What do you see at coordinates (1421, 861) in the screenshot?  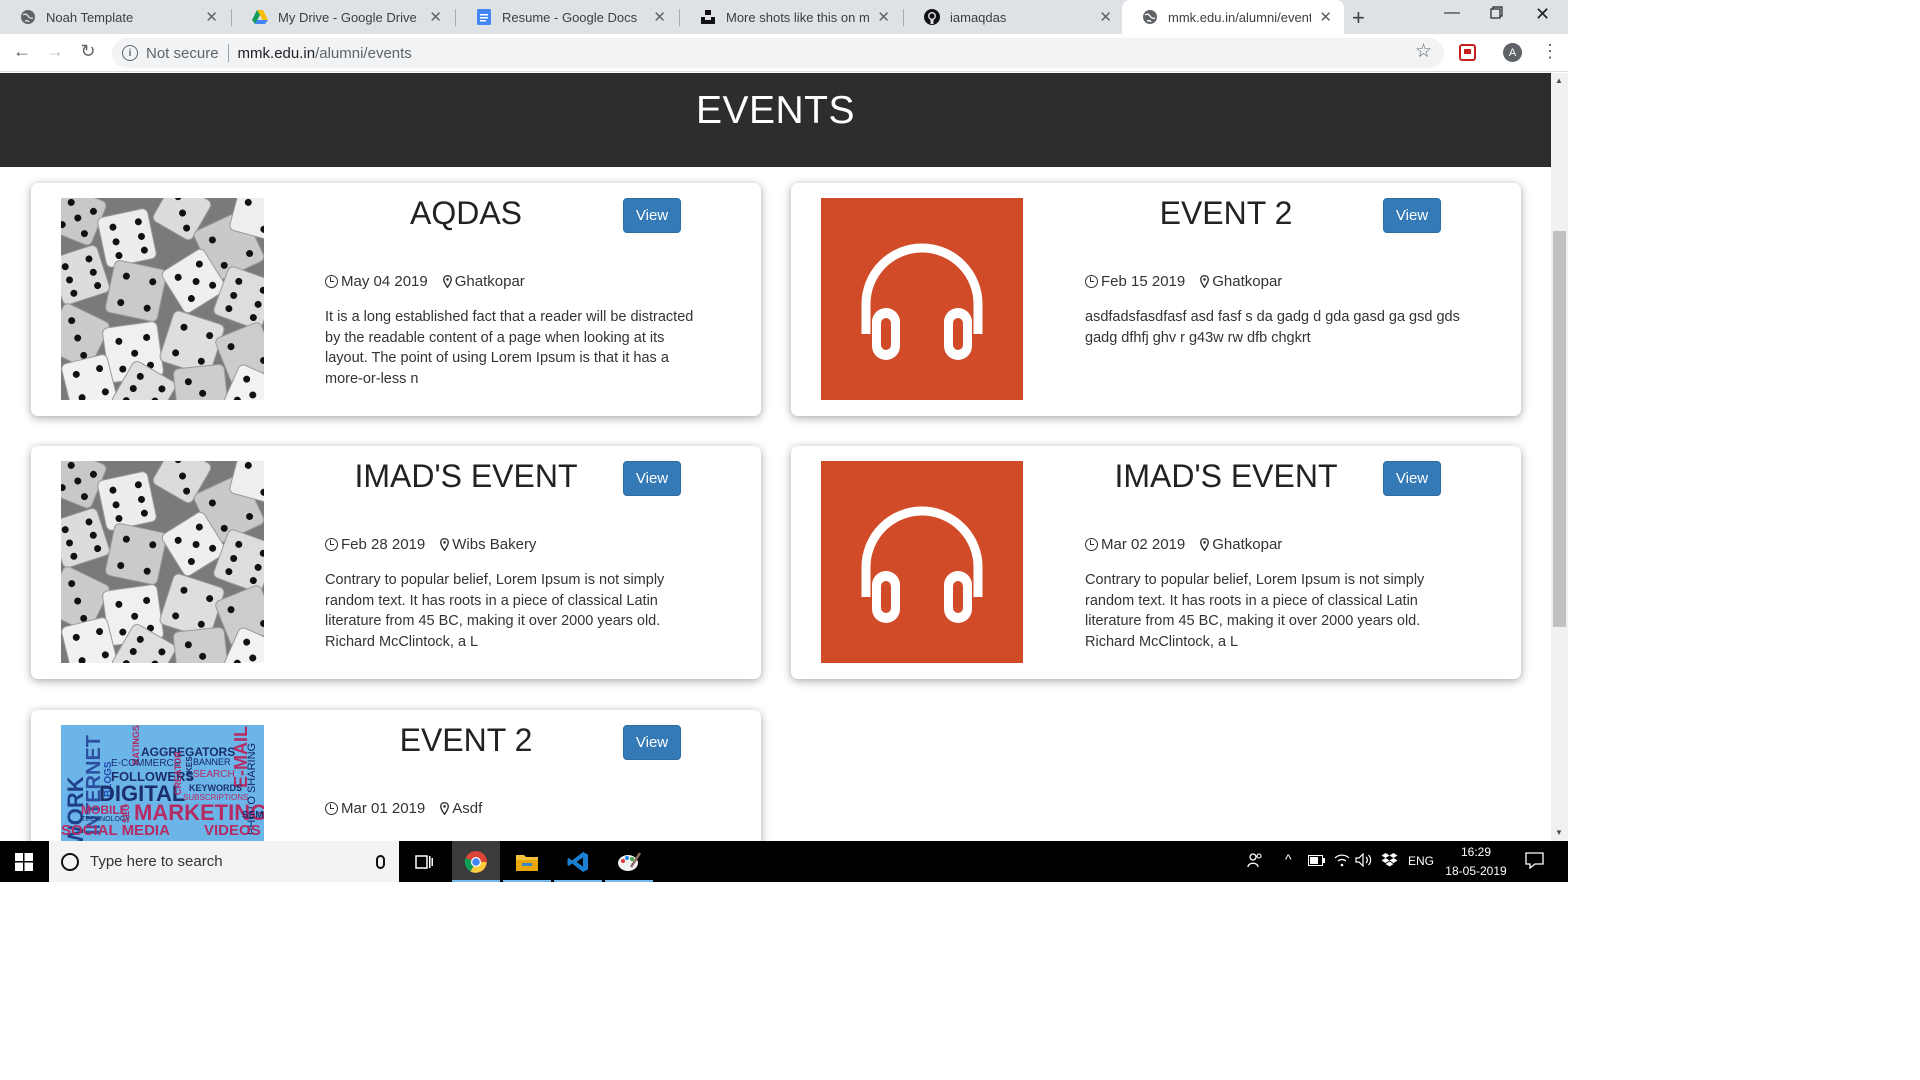 I see `language-indicator: ENG` at bounding box center [1421, 861].